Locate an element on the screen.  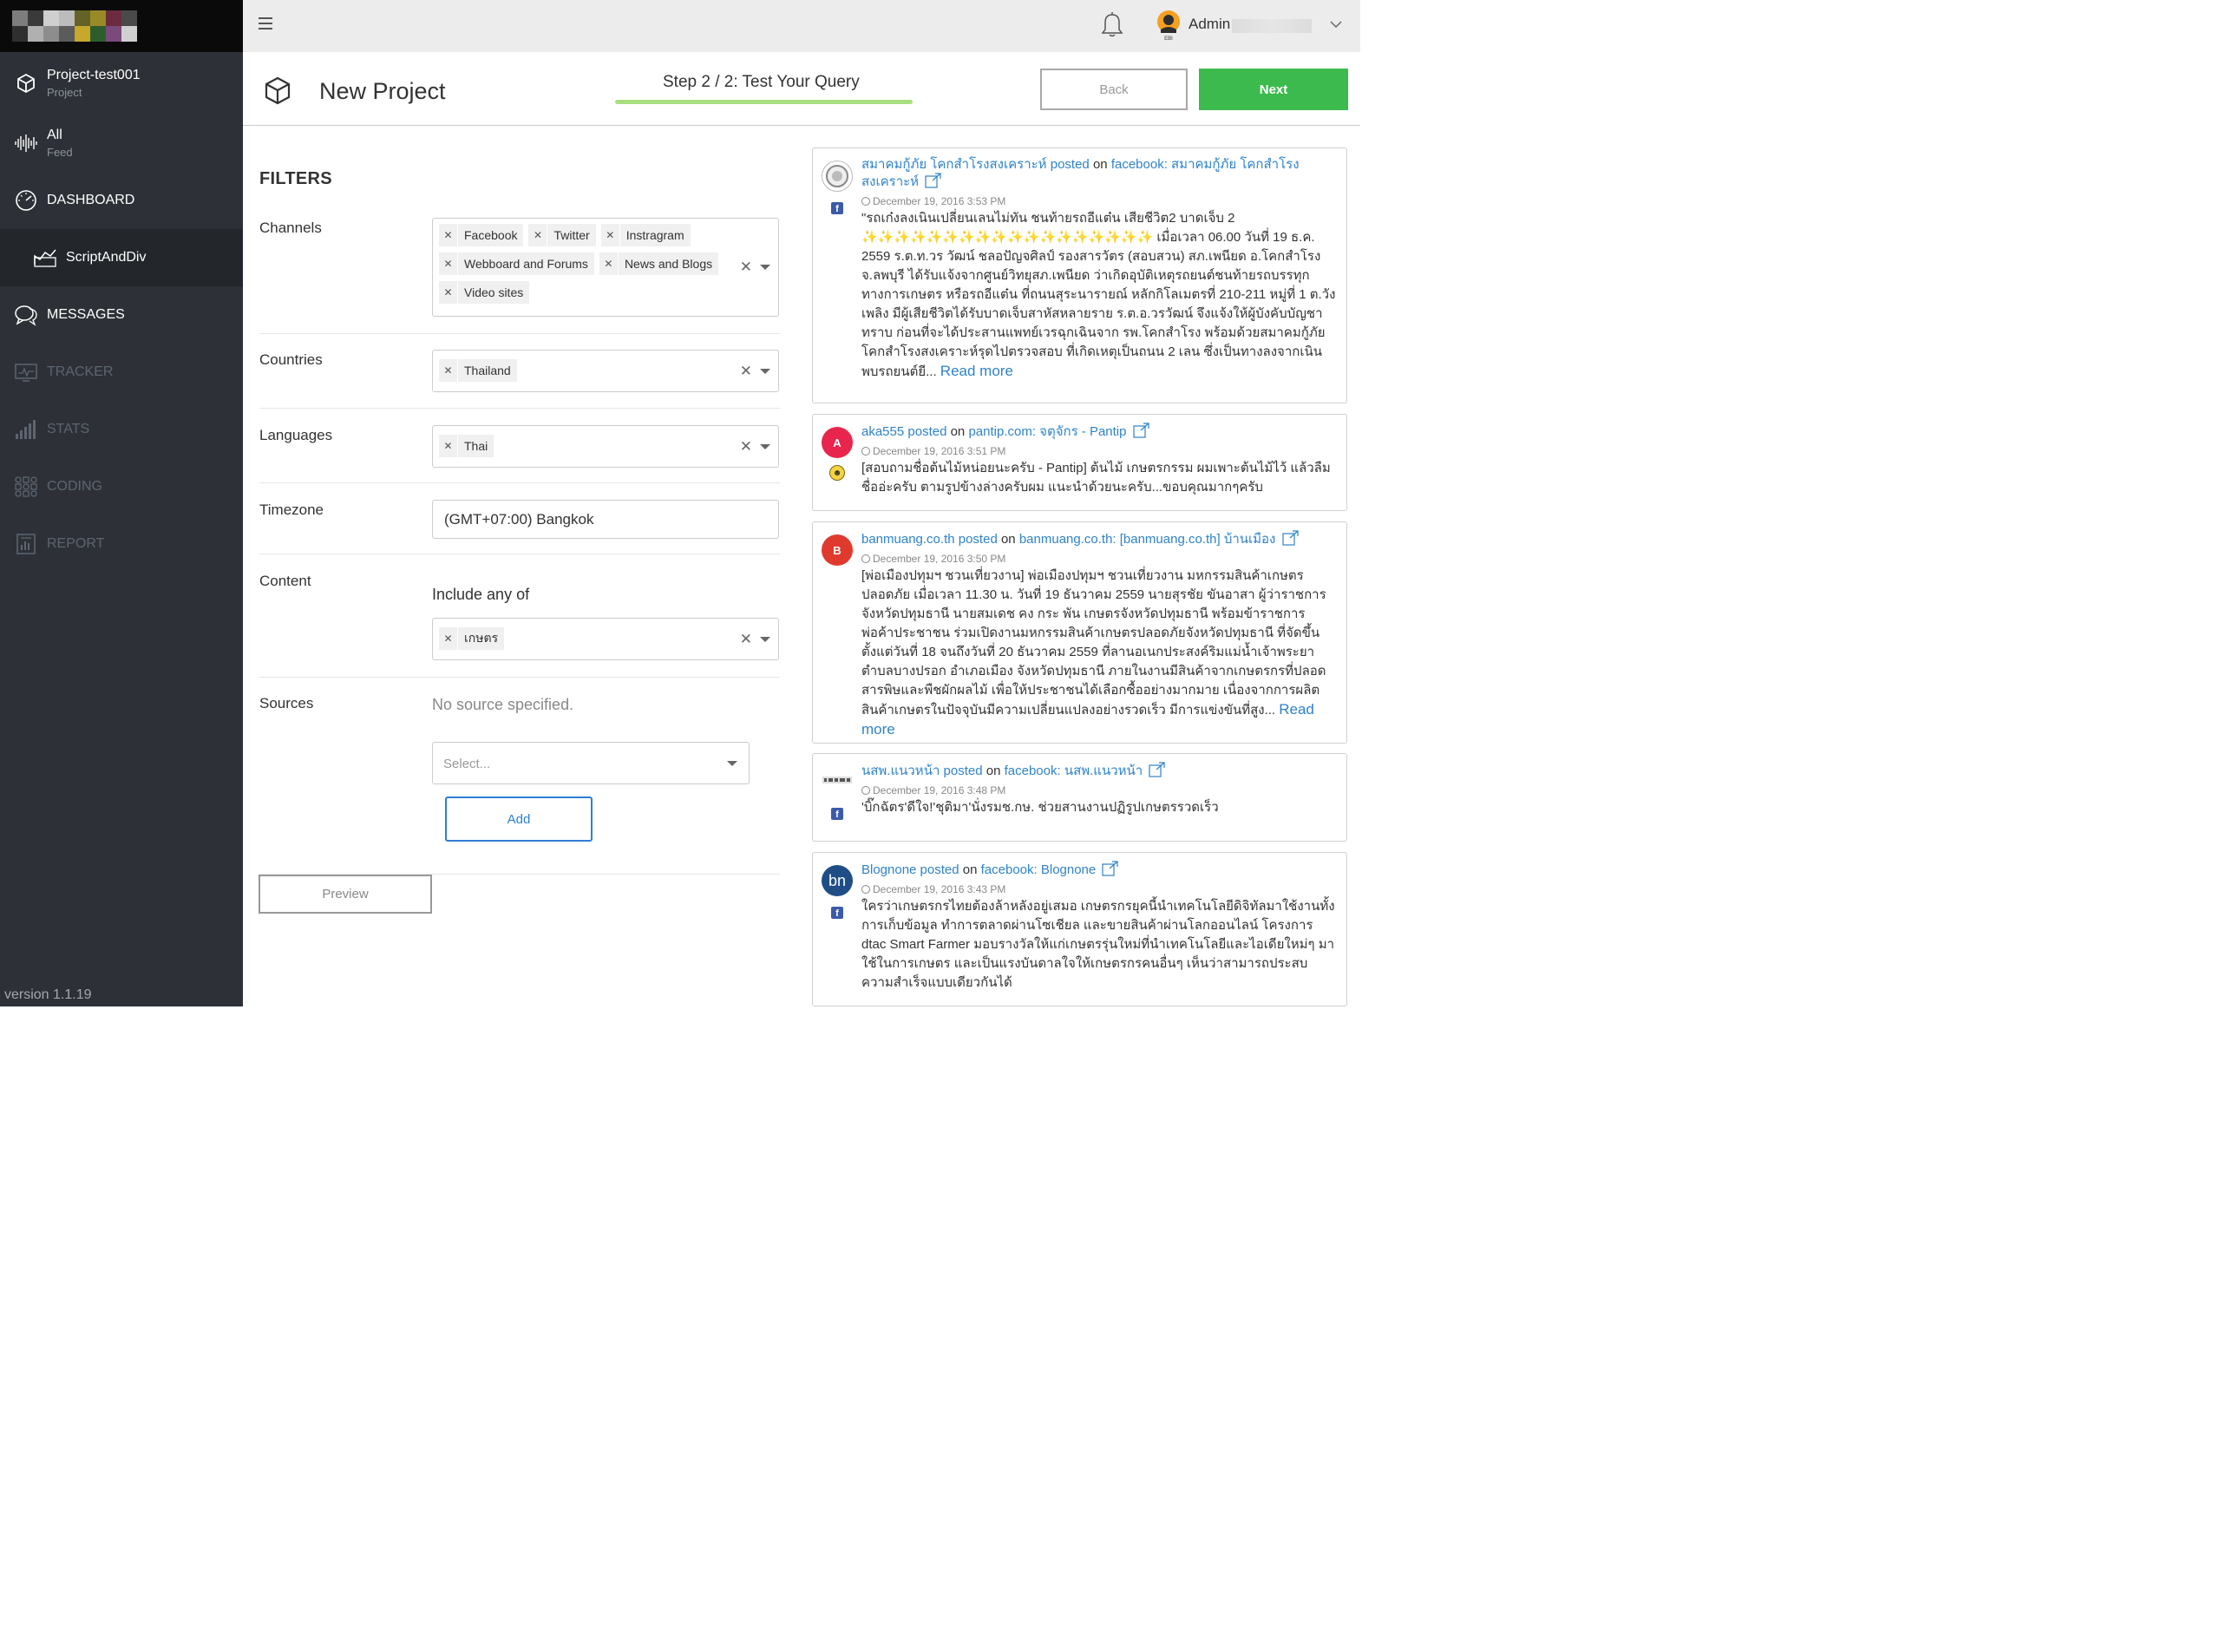
avatar: bn is located at coordinates (837, 881).